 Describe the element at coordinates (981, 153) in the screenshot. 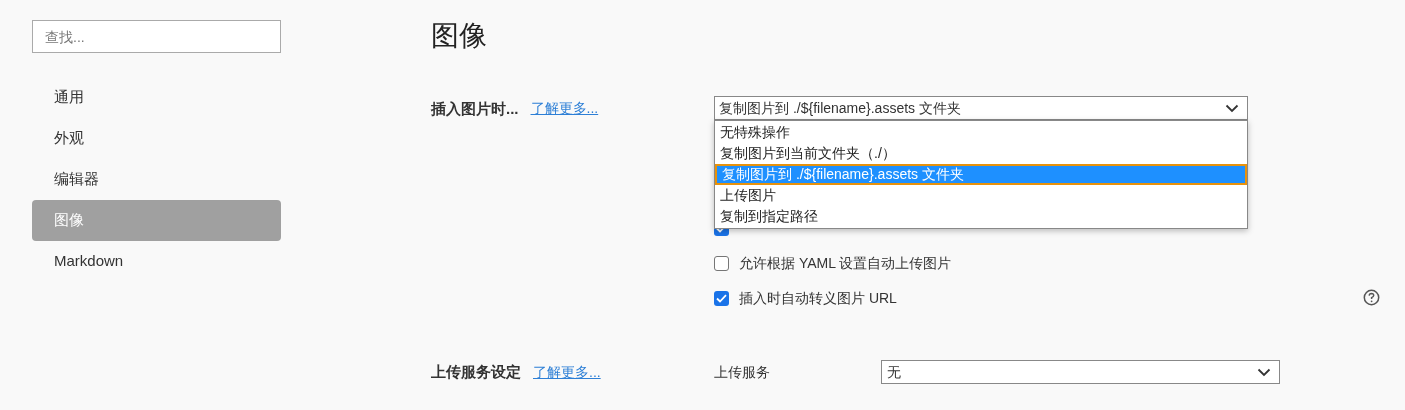

I see `dropdown-option: 复制图片到当前文件夹（./）` at that location.